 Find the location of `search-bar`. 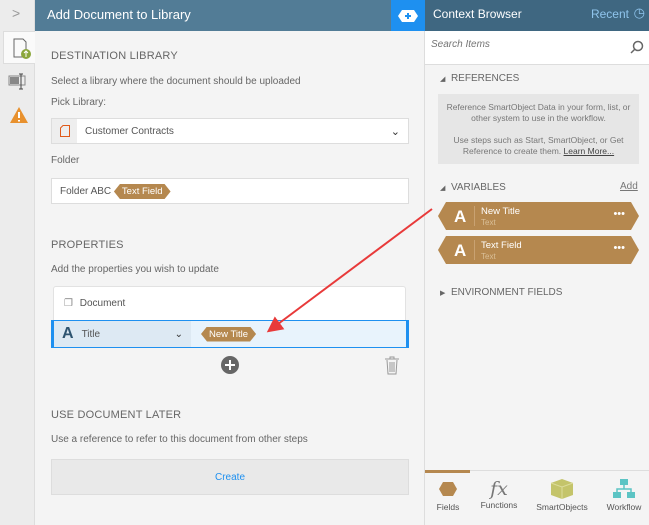

search-bar is located at coordinates (537, 48).